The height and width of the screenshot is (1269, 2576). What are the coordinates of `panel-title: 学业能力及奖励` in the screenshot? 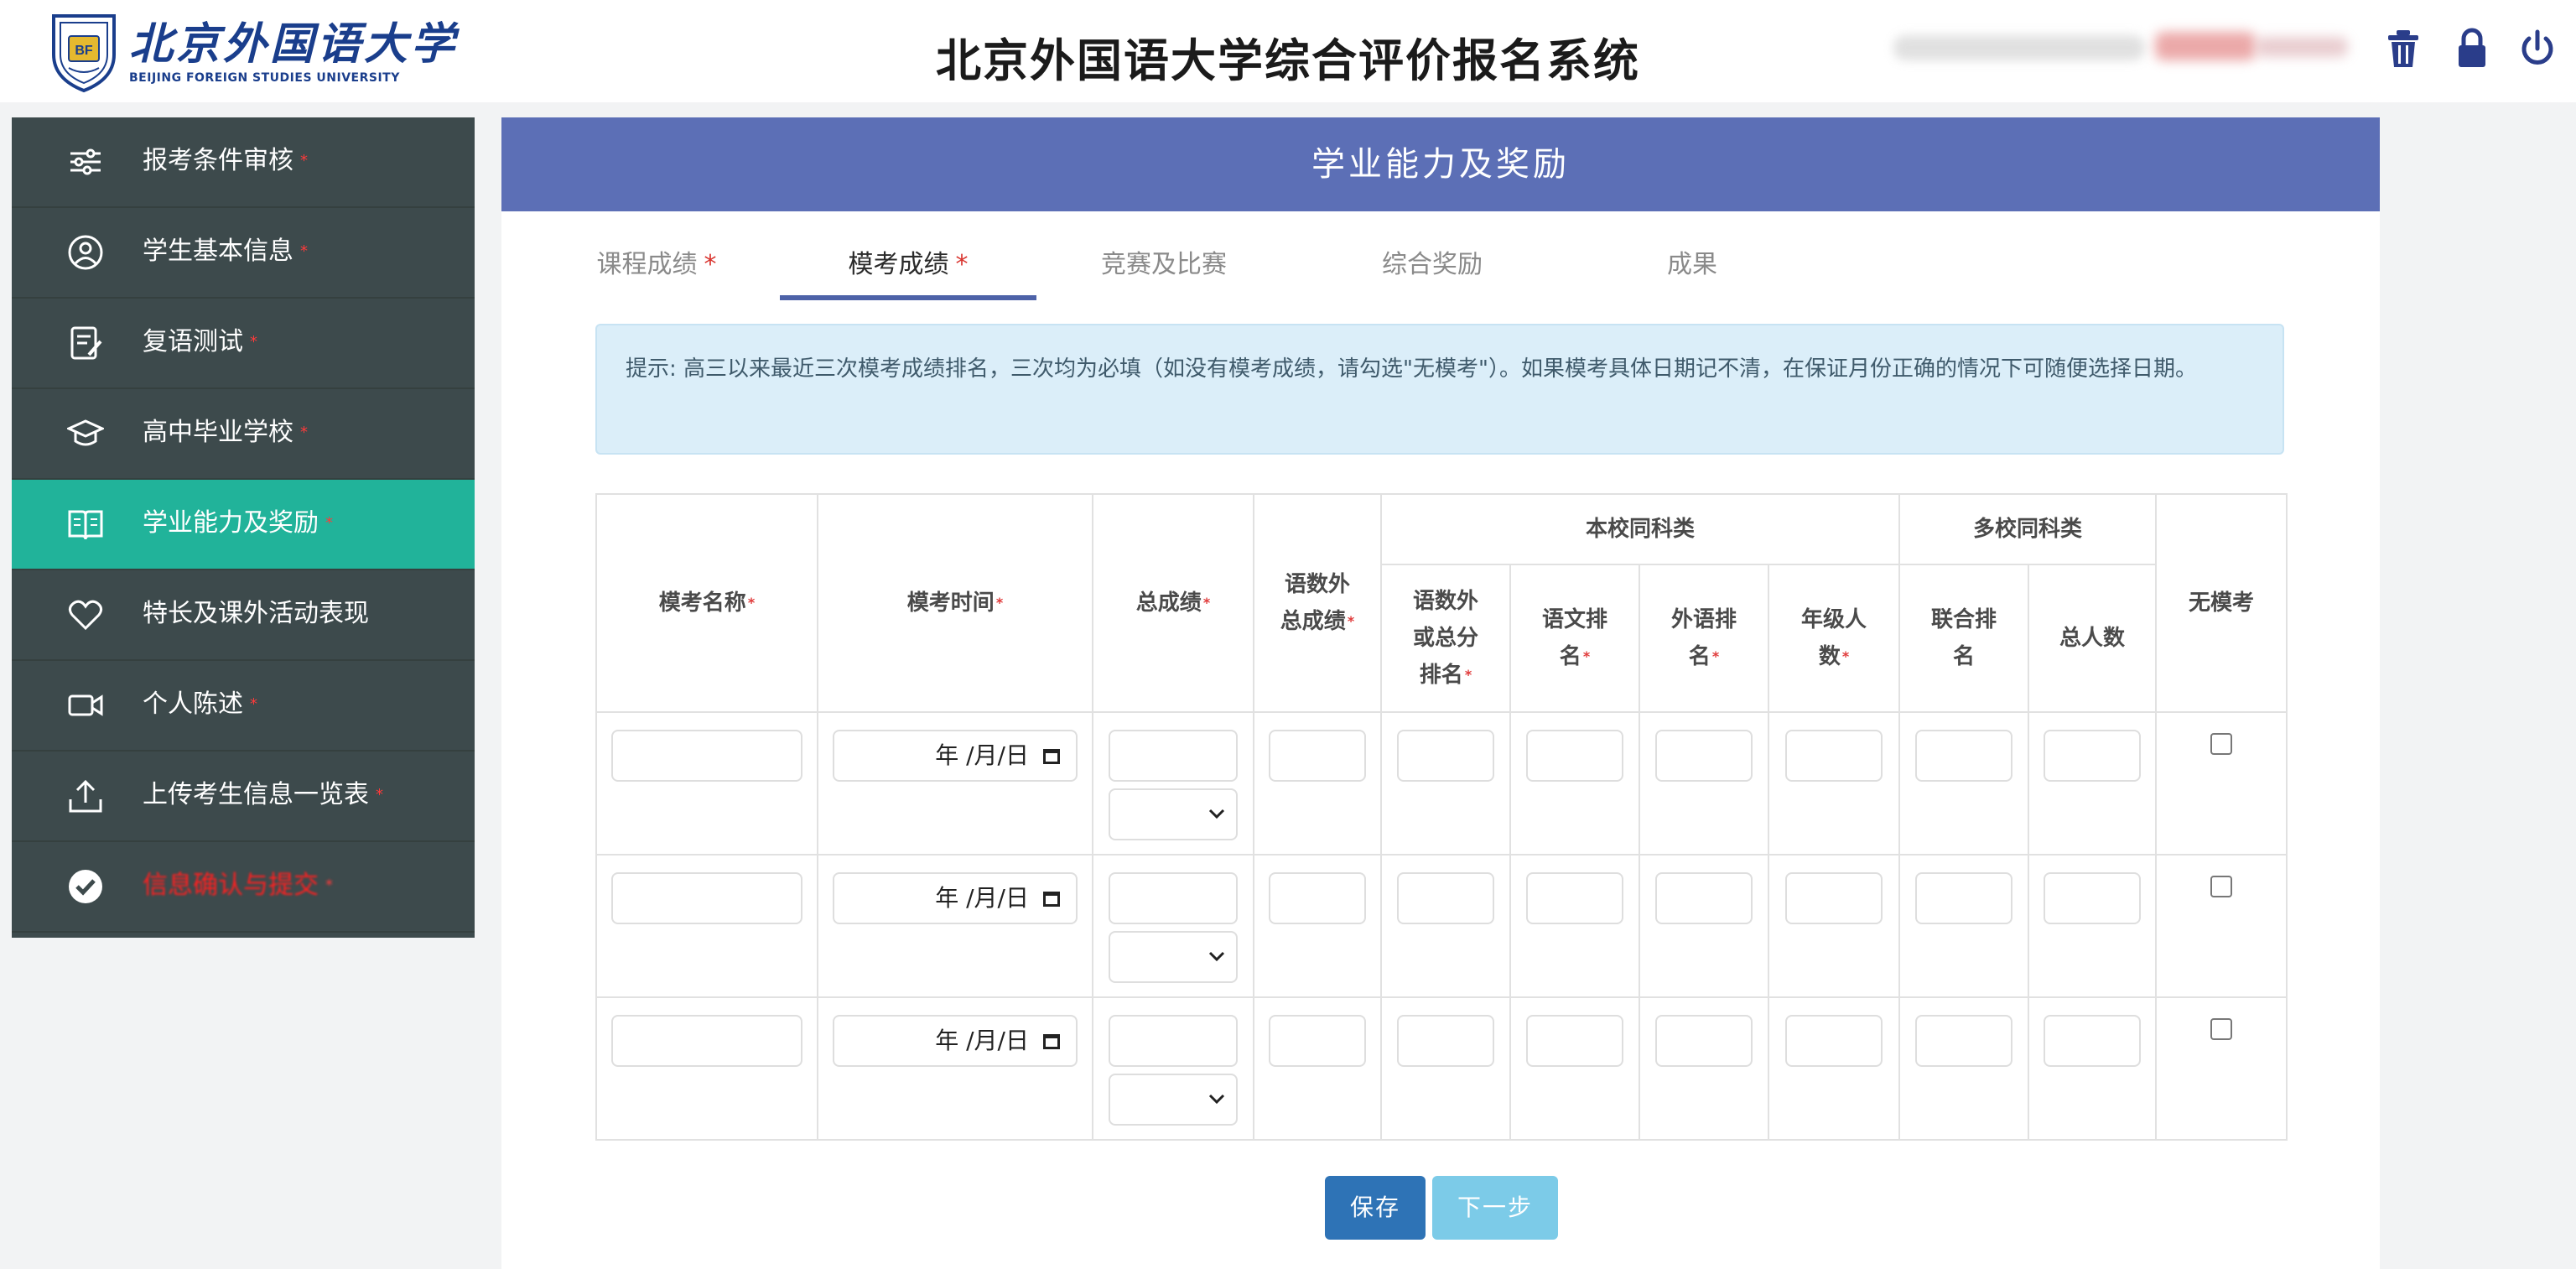 It's located at (1440, 164).